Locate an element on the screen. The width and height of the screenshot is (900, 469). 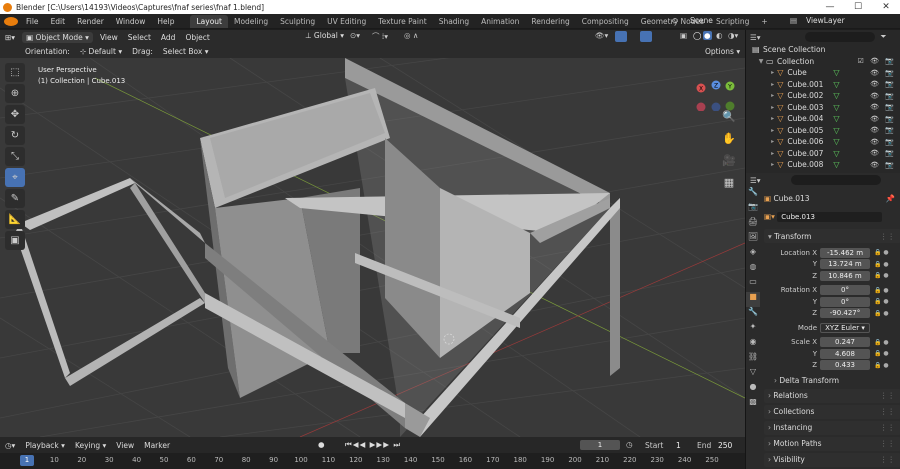
tab-modeling: Modeling is located at coordinates (251, 21).